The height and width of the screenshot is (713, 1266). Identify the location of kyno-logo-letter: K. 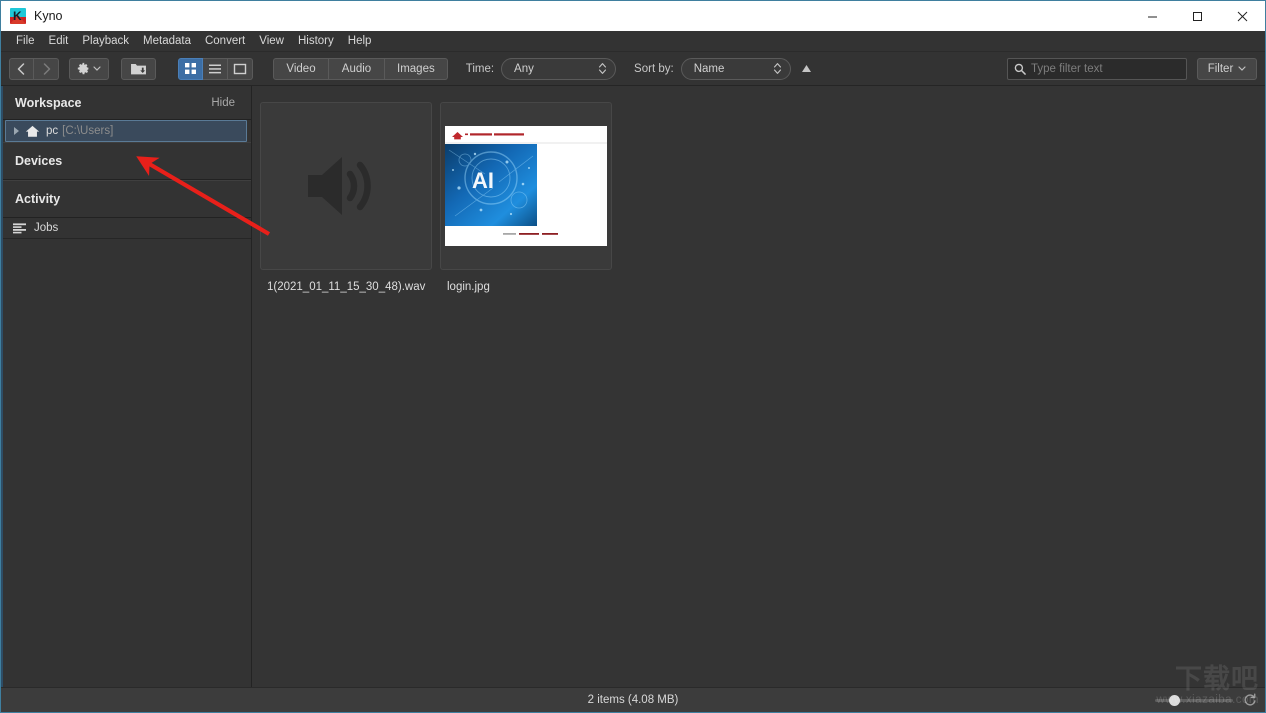
(17, 16).